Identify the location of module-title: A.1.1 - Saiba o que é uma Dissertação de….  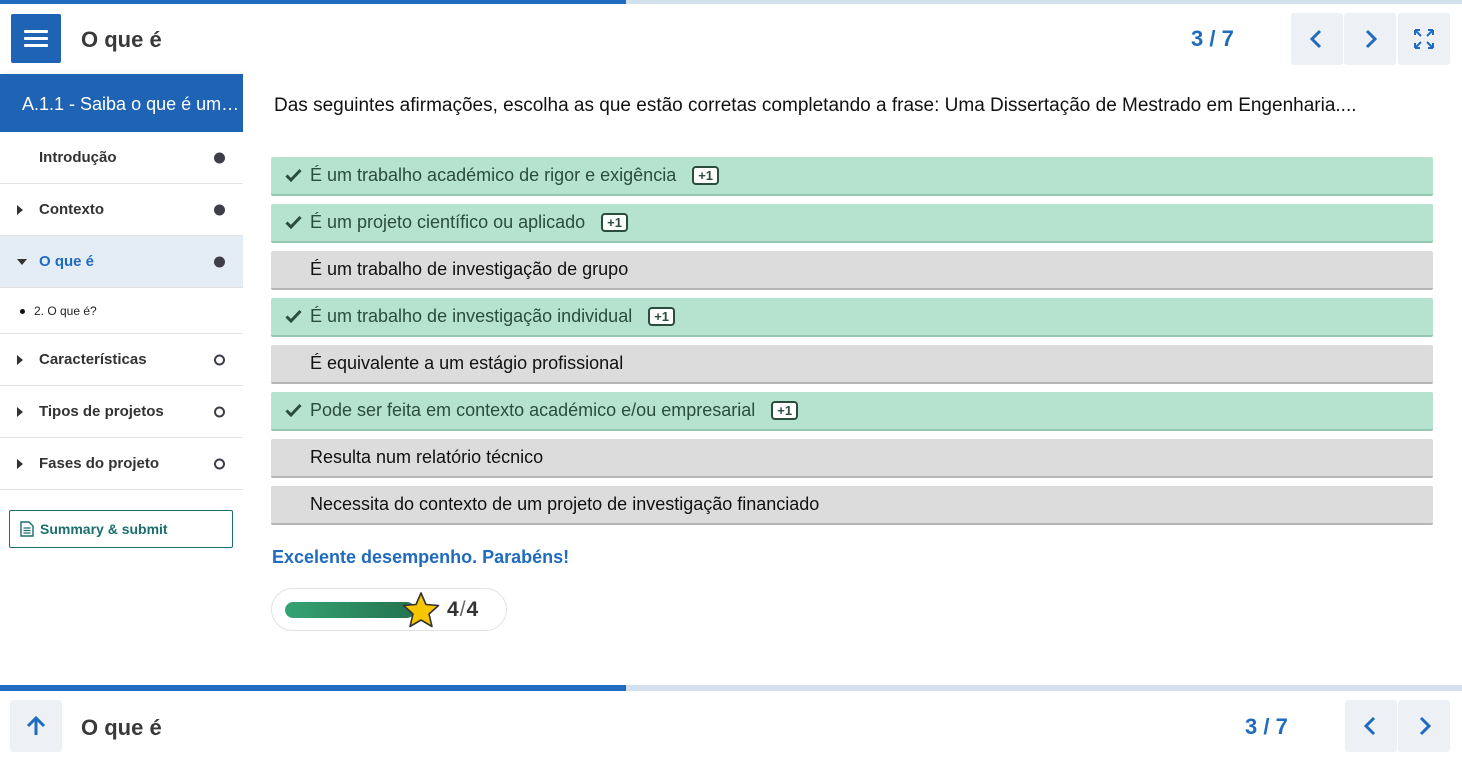
(121, 103).